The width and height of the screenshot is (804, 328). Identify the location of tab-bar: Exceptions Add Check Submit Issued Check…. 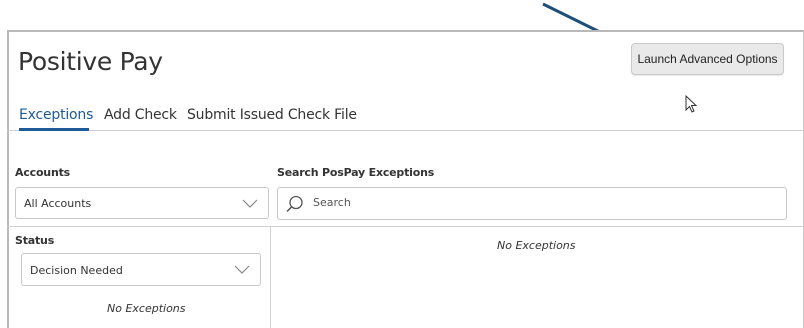
(405, 117).